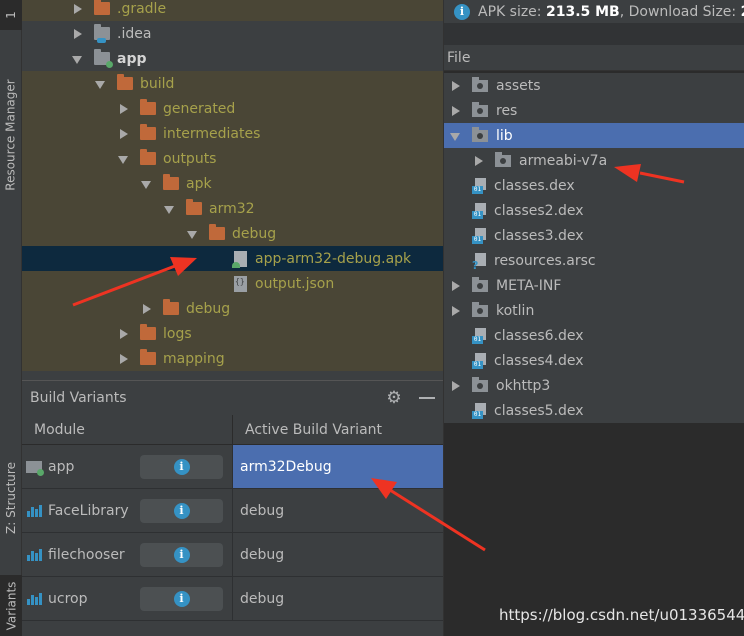 The width and height of the screenshot is (744, 636). I want to click on build-variants-header: Build Variants ⚙, so click(232, 398).